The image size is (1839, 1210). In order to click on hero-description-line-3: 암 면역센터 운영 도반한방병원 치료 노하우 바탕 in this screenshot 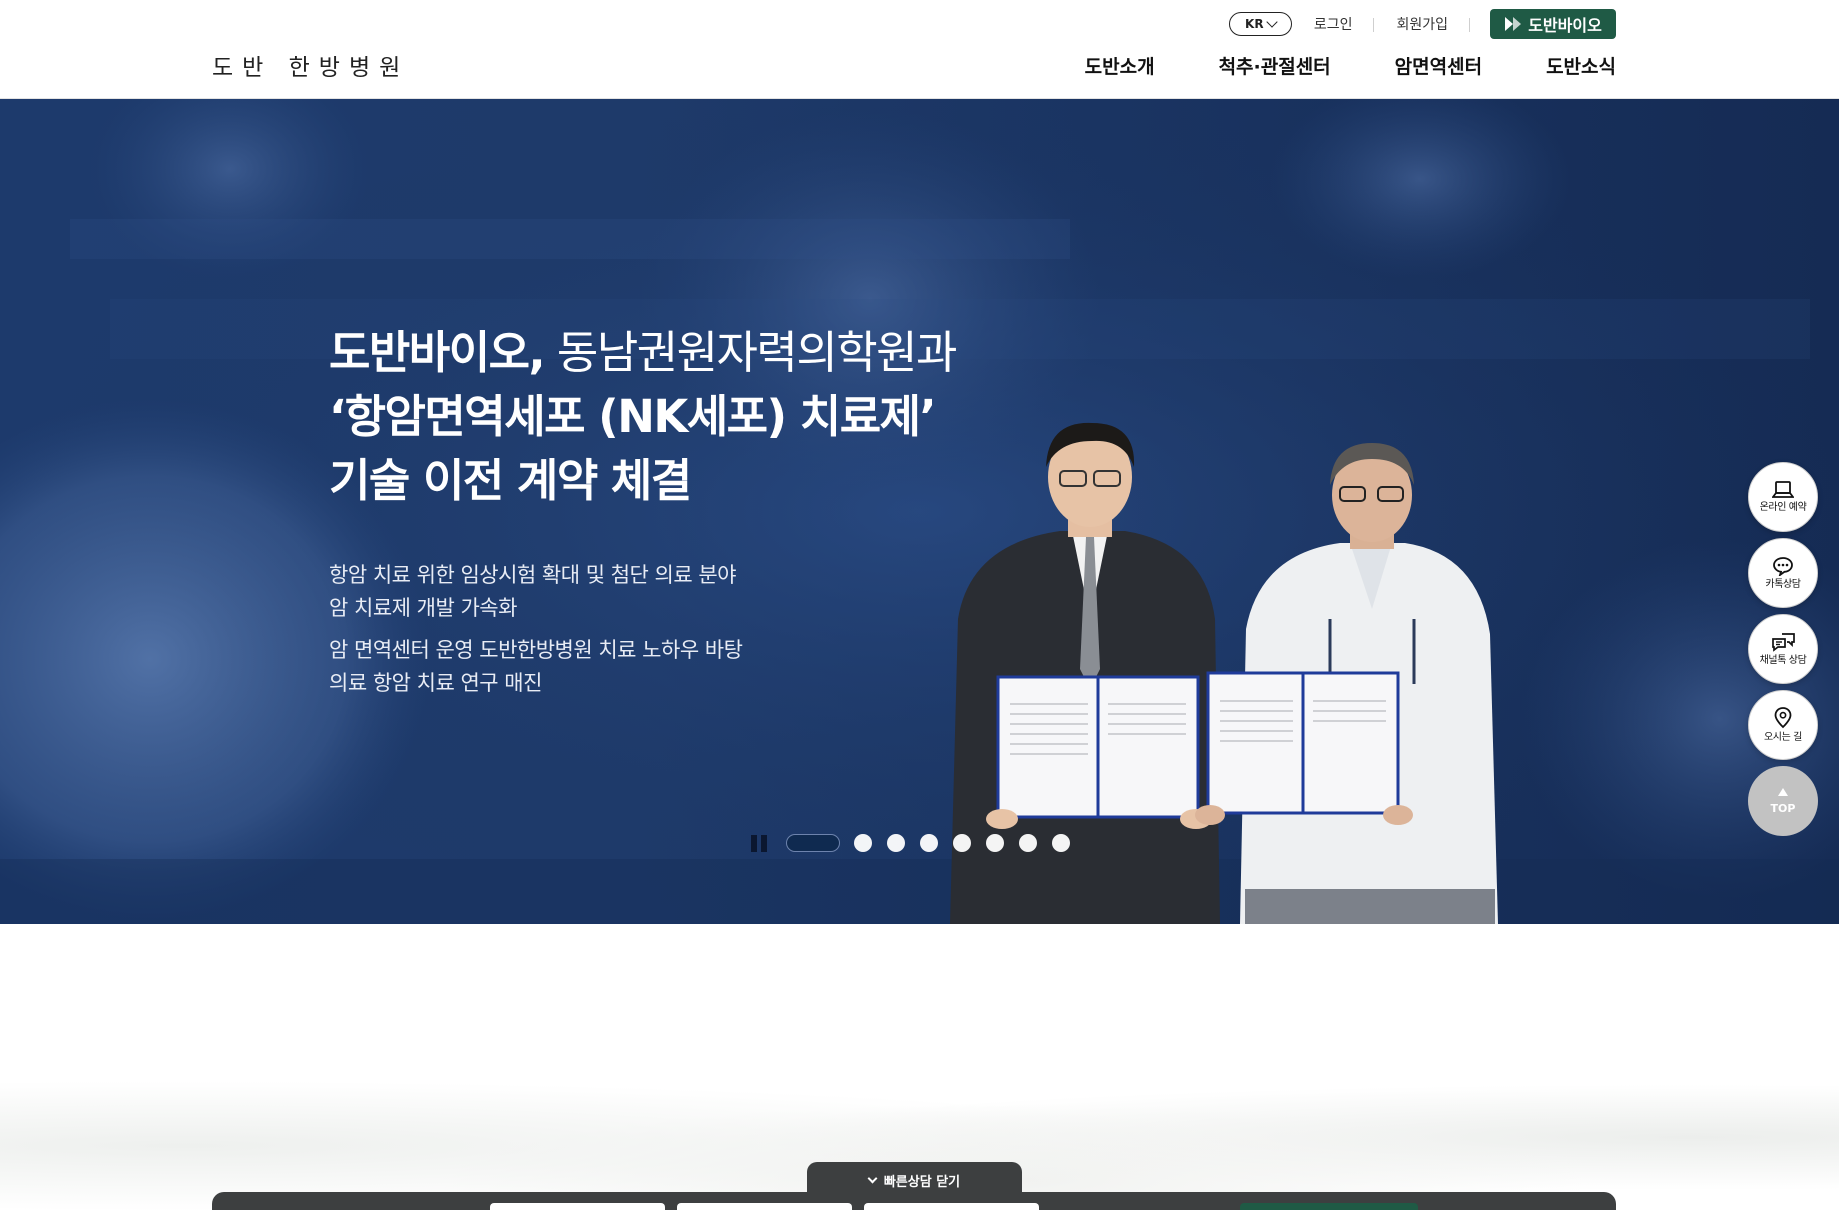, I will do `click(536, 650)`.